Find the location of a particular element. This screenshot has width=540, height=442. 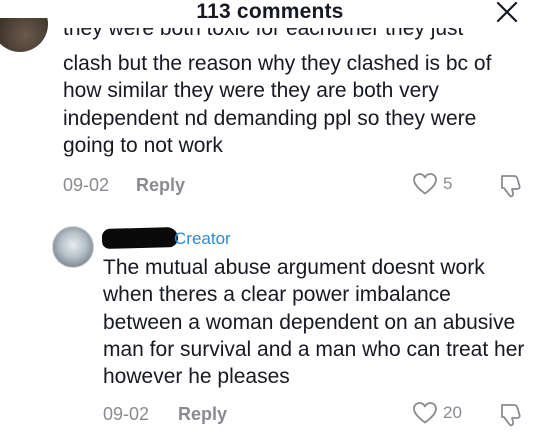

comments-count-title: 113 comments is located at coordinates (270, 11).